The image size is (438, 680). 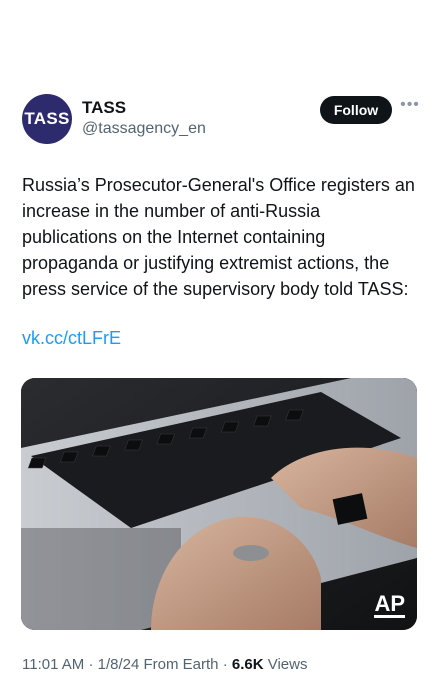 I want to click on follow-button: Follow, so click(x=356, y=110).